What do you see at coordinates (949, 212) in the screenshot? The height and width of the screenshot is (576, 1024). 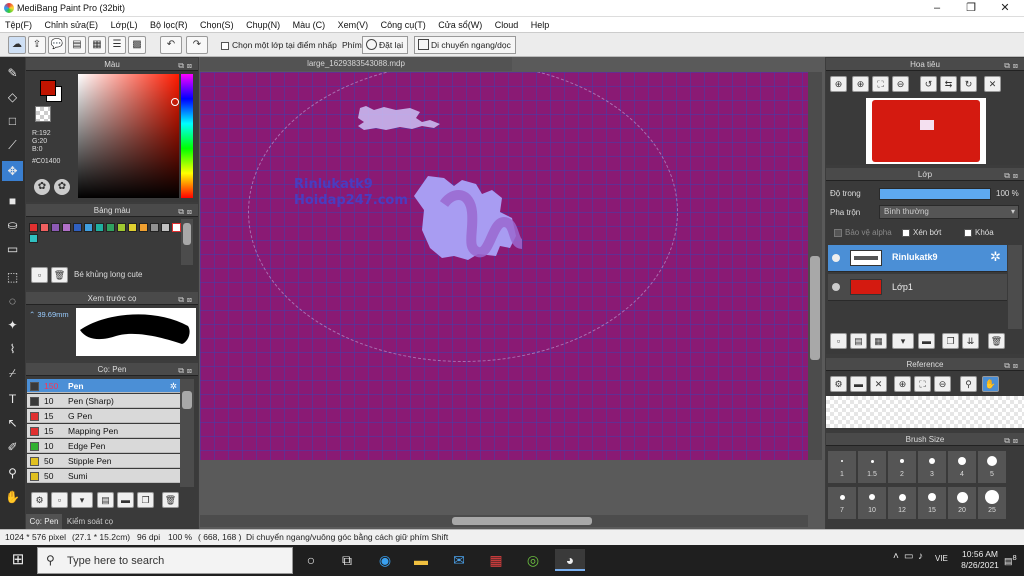 I see `blend-mode-select: Bình thường ▾` at bounding box center [949, 212].